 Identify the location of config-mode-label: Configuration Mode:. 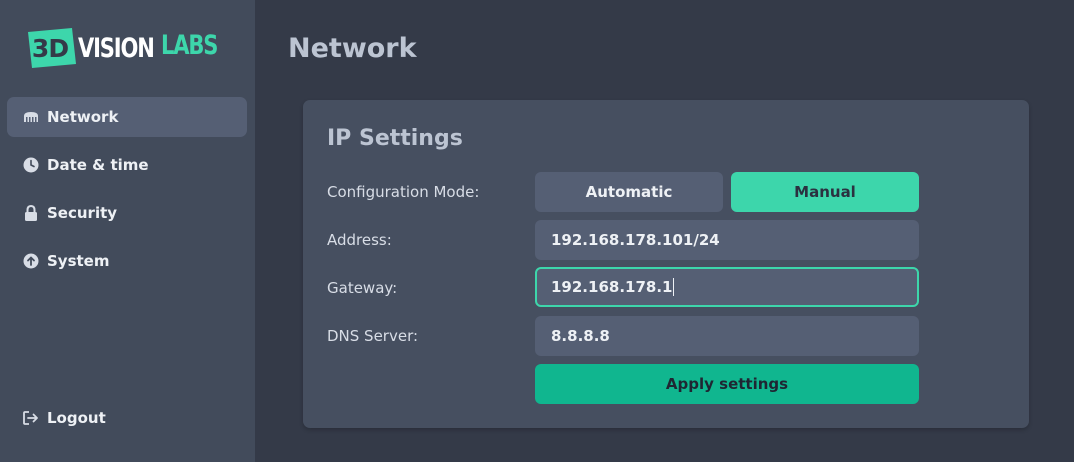
(403, 192).